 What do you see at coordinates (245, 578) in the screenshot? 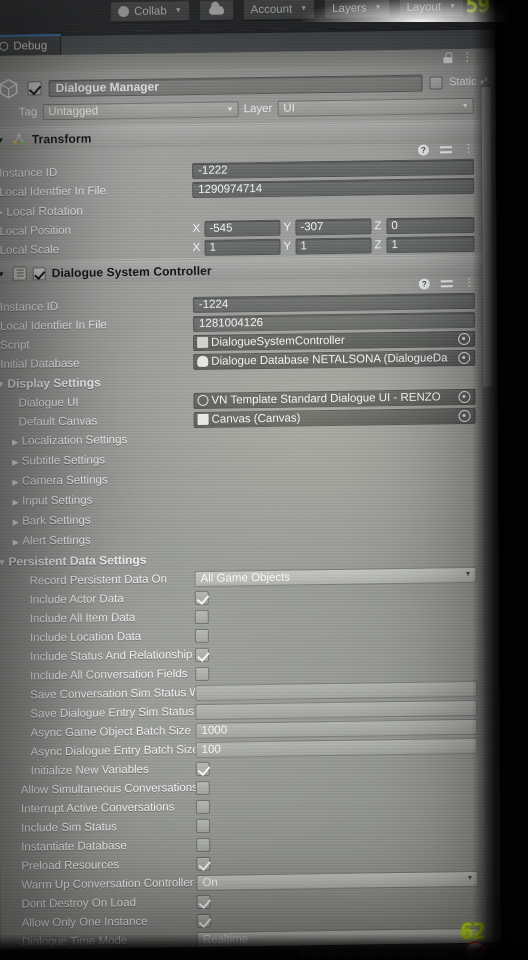
I see `enum-value: All Game Objects` at bounding box center [245, 578].